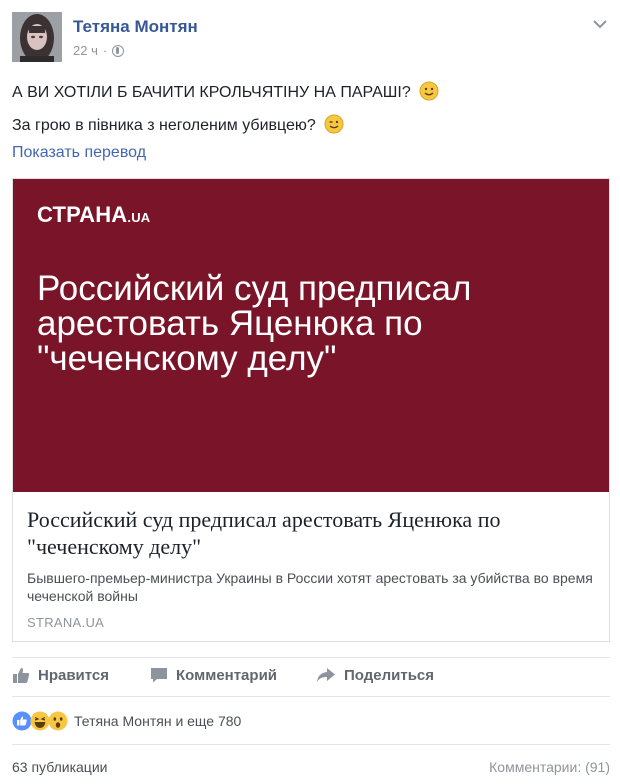 This screenshot has width=620, height=784. Describe the element at coordinates (310, 39) in the screenshot. I see `post-header: Тетяна Монтян 22 ч ·` at that location.